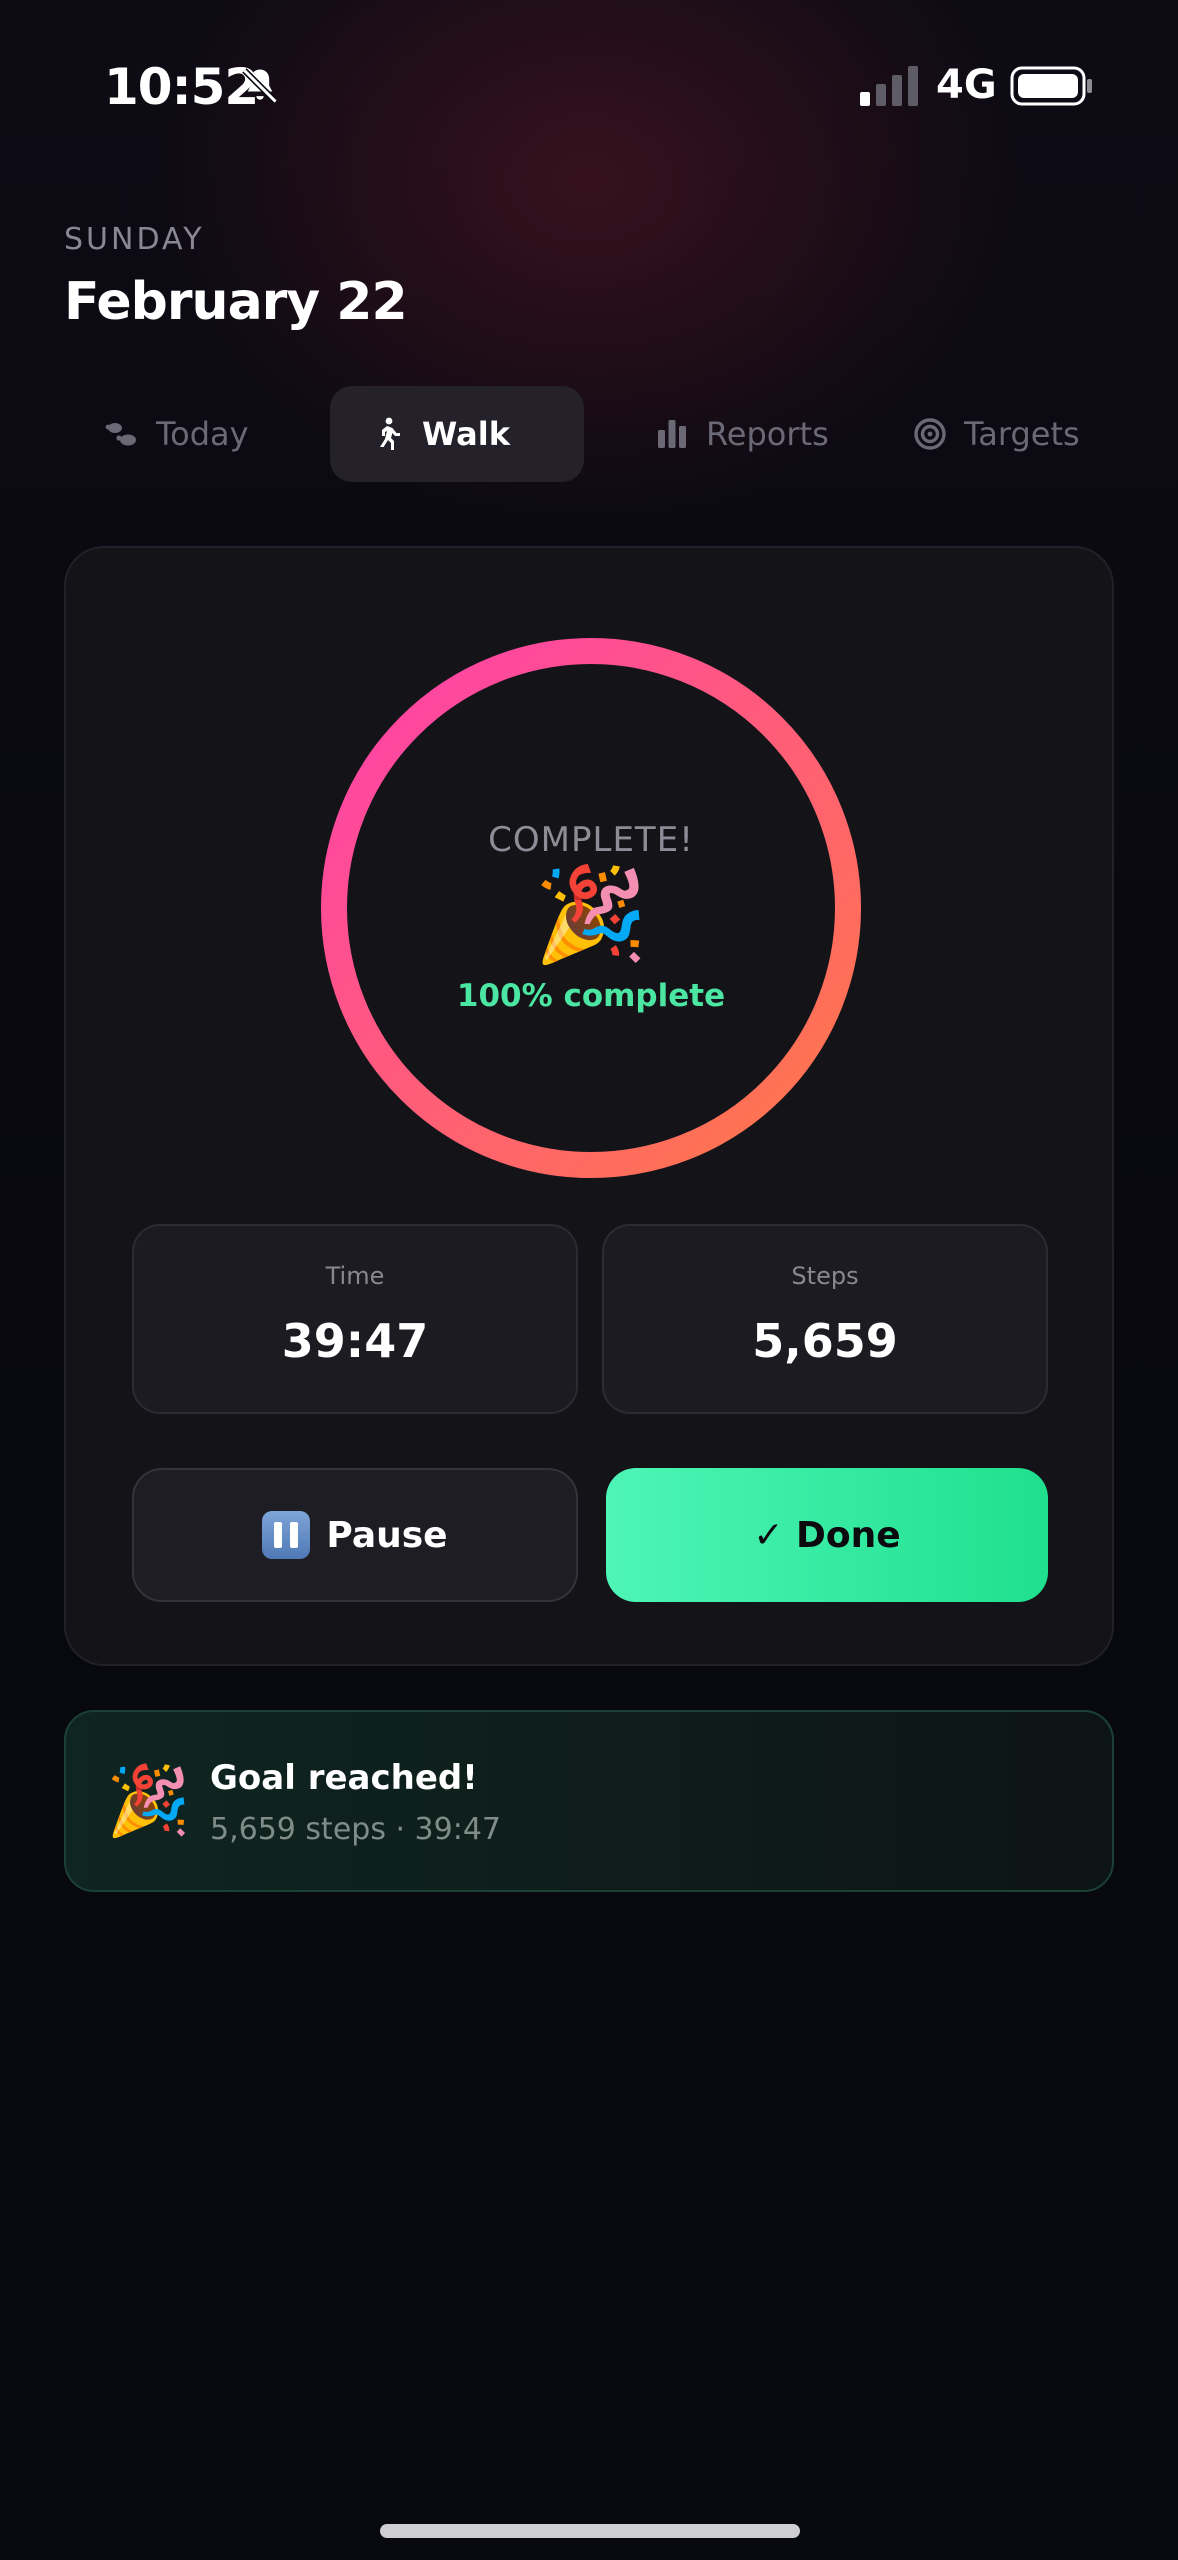 This screenshot has height=2560, width=1178. Describe the element at coordinates (591, 840) in the screenshot. I see `ring-status-title: COMPLETE!` at that location.